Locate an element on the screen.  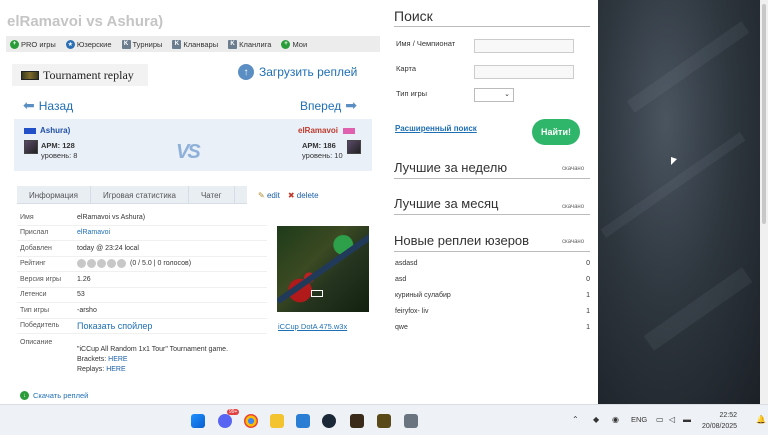
tab-user-games: ★ Юзерские is located at coordinates (87, 44).